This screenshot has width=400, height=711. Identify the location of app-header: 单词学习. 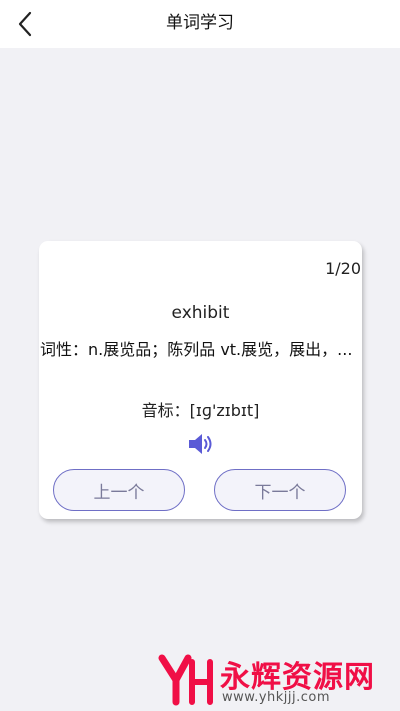
(200, 24).